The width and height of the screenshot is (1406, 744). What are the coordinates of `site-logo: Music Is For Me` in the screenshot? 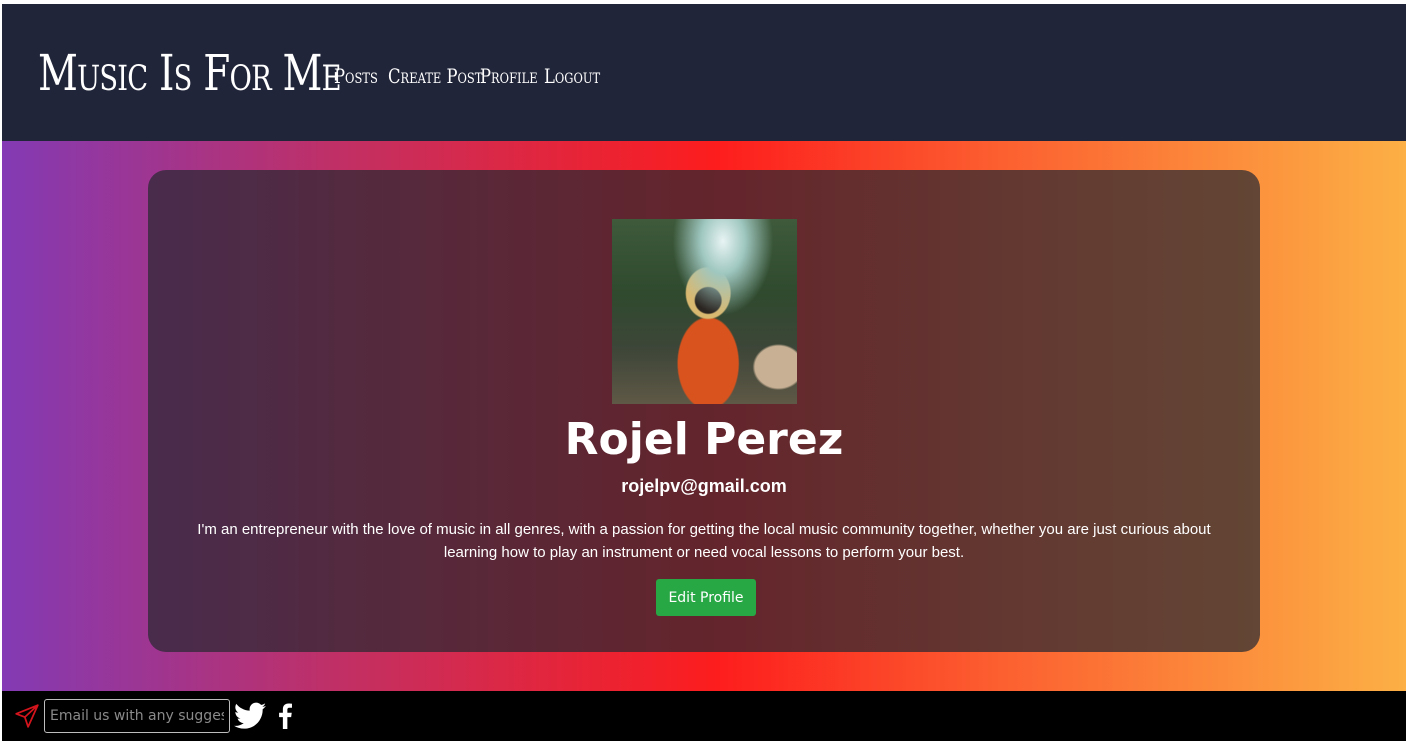 It's located at (190, 73).